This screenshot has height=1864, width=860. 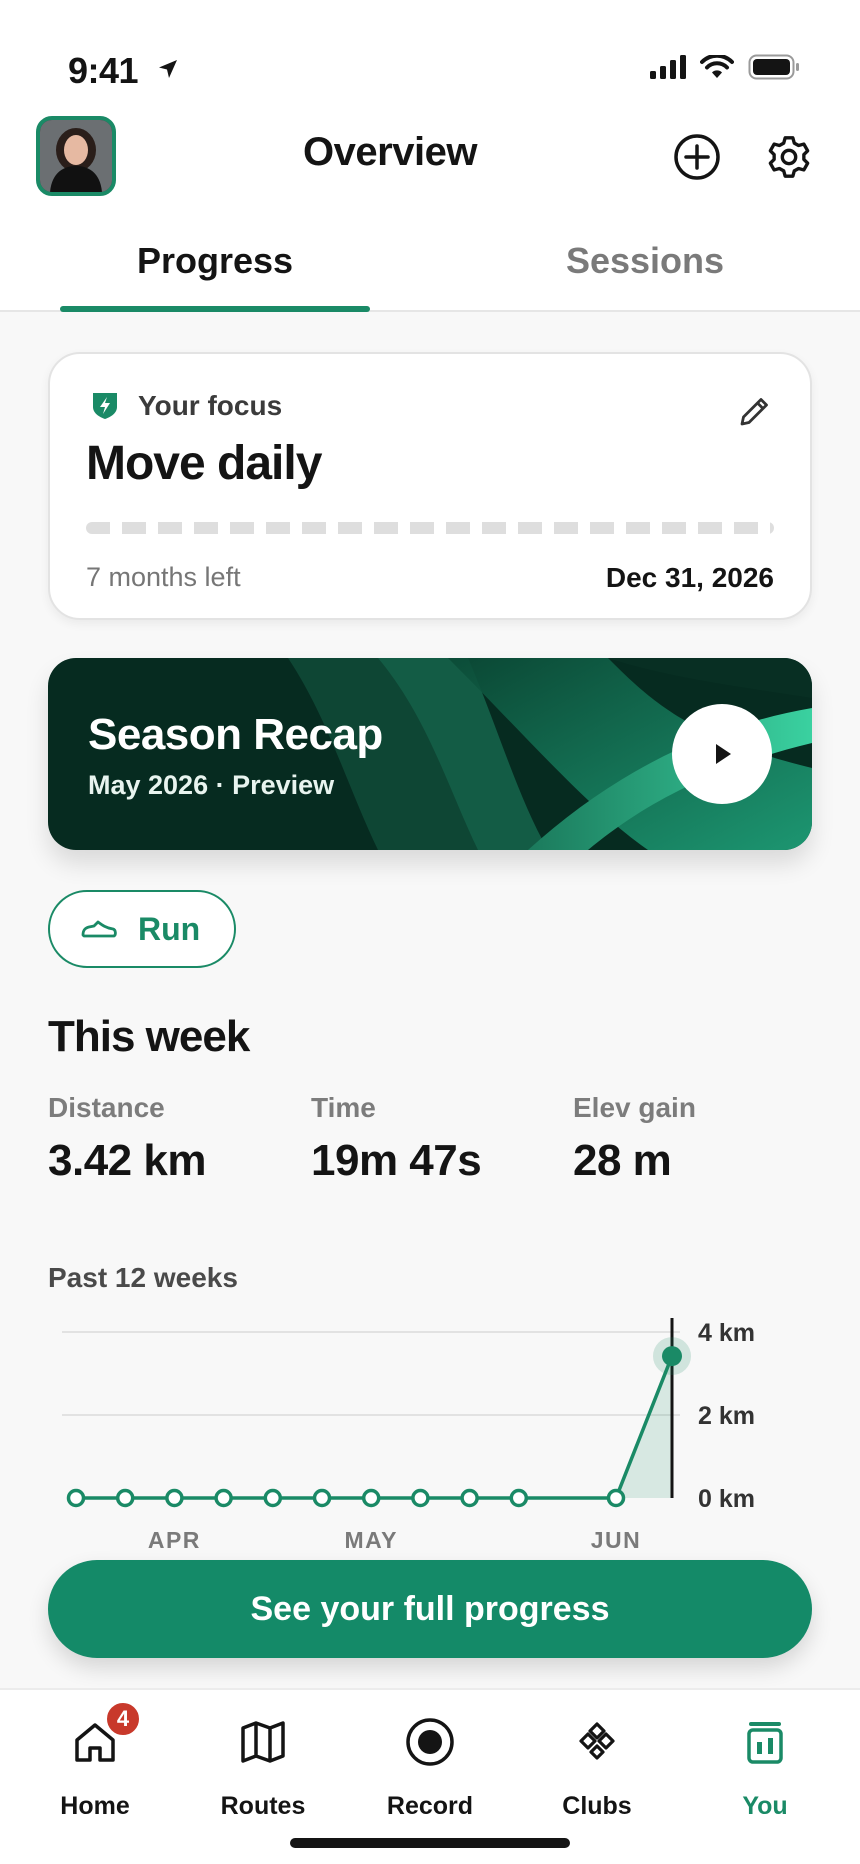 What do you see at coordinates (726, 1333) in the screenshot?
I see `chart-y-tick-label: 4 km` at bounding box center [726, 1333].